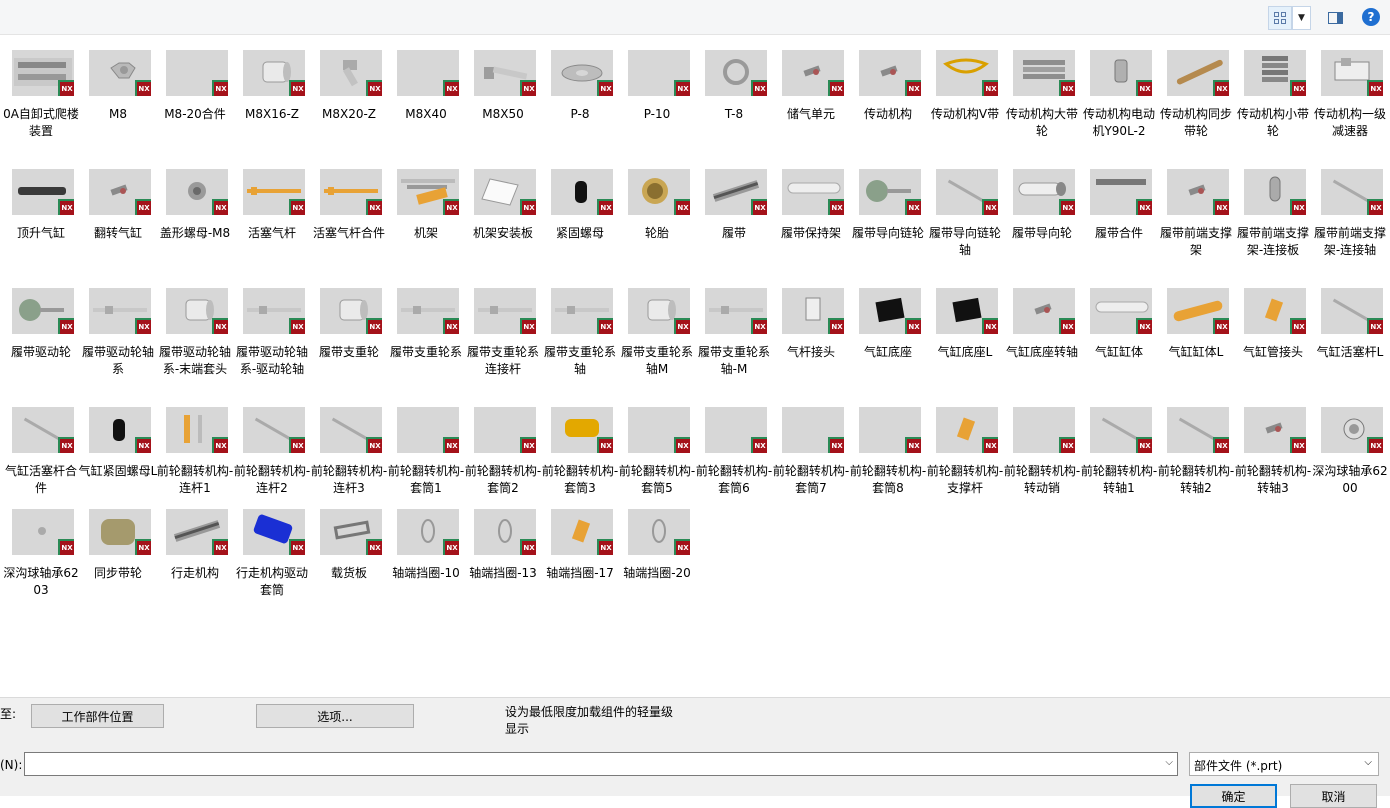  I want to click on file-item: NX 气缸活塞杆L, so click(1347, 333).